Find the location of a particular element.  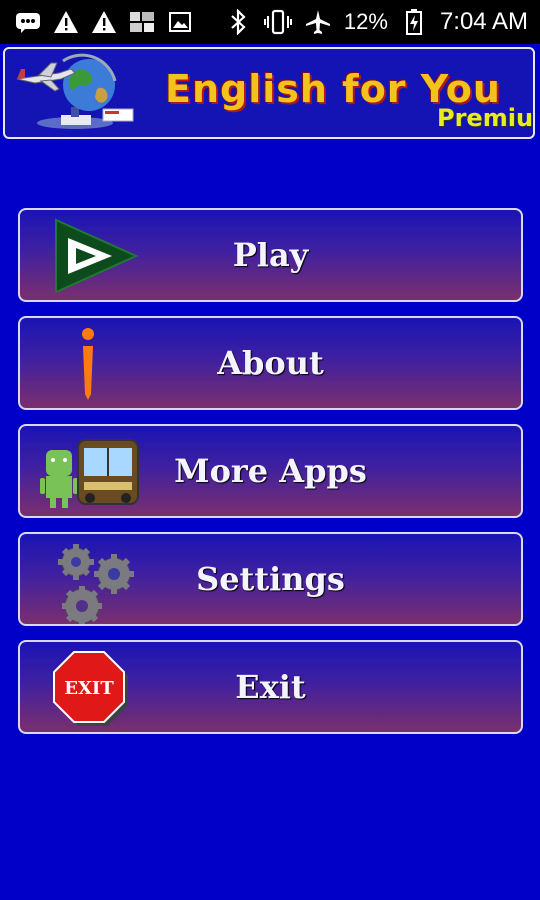

status-system: 12% 7:04 AM is located at coordinates (376, 22).